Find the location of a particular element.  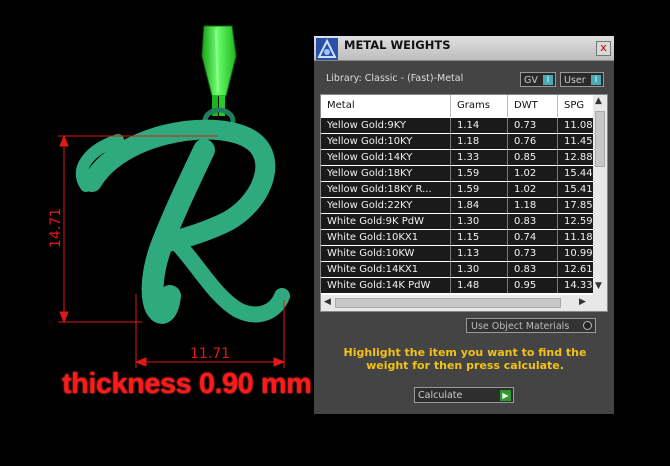

calculate-button: Calculate ▶ is located at coordinates (464, 395).